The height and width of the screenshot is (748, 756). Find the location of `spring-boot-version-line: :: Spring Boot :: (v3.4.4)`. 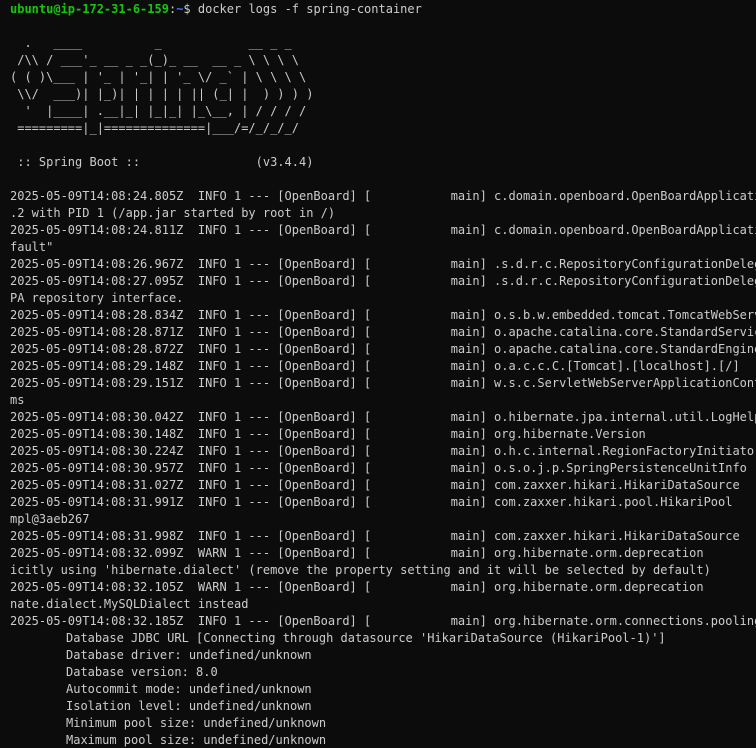

spring-boot-version-line: :: Spring Boot :: (v3.4.4) is located at coordinates (162, 162).